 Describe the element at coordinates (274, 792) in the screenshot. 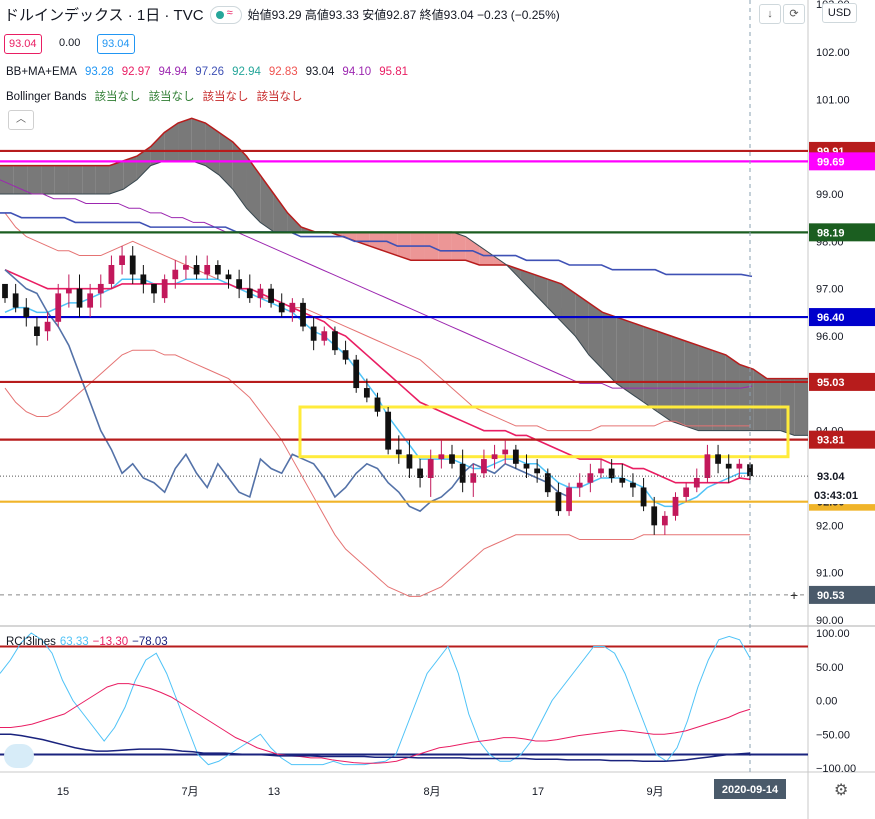

I see `time-tick-label: 13` at that location.